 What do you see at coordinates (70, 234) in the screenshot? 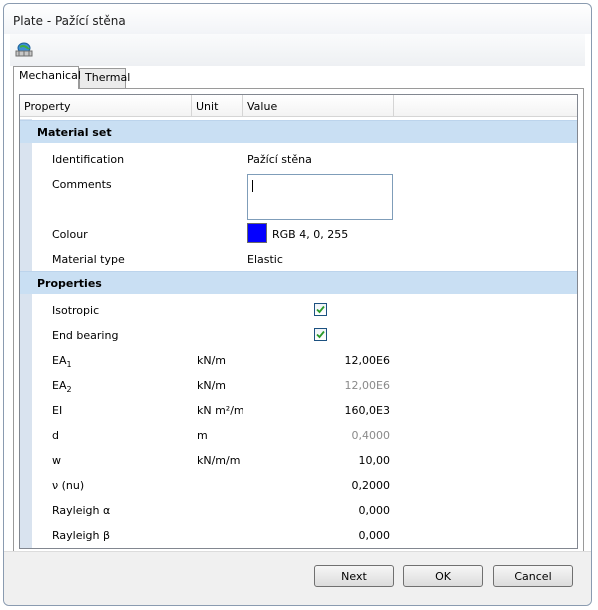
I see `property-label: Colour` at bounding box center [70, 234].